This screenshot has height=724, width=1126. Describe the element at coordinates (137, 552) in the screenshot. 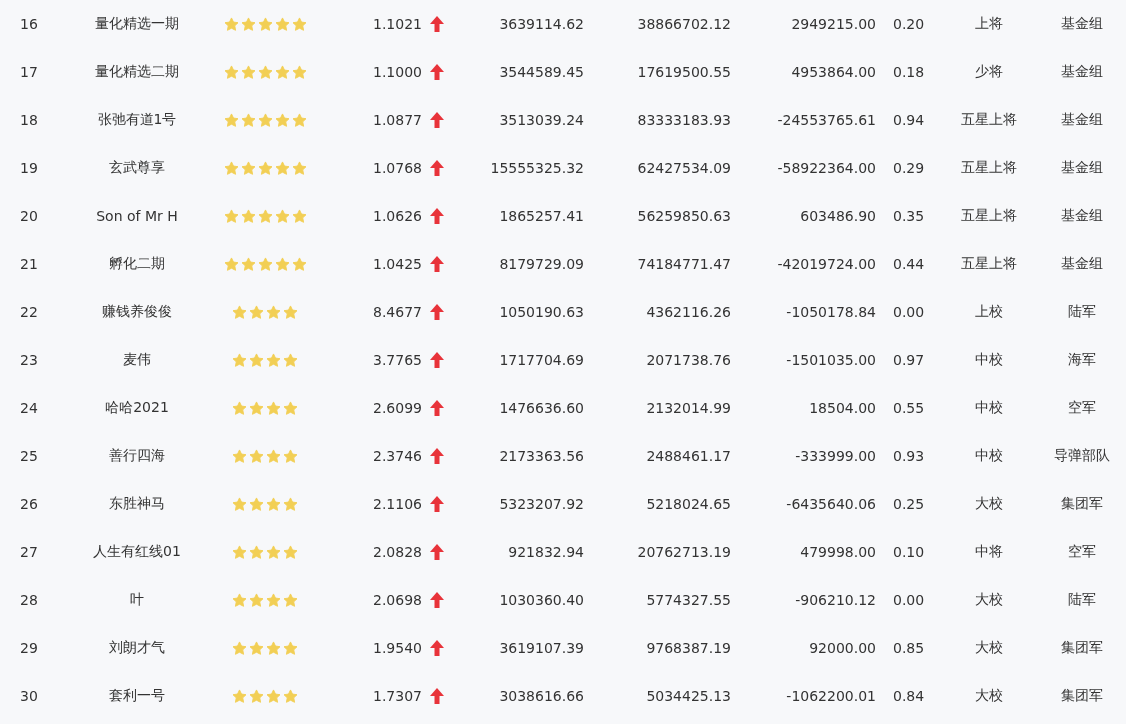

I see `name-cell-text: 人生有红线01` at that location.